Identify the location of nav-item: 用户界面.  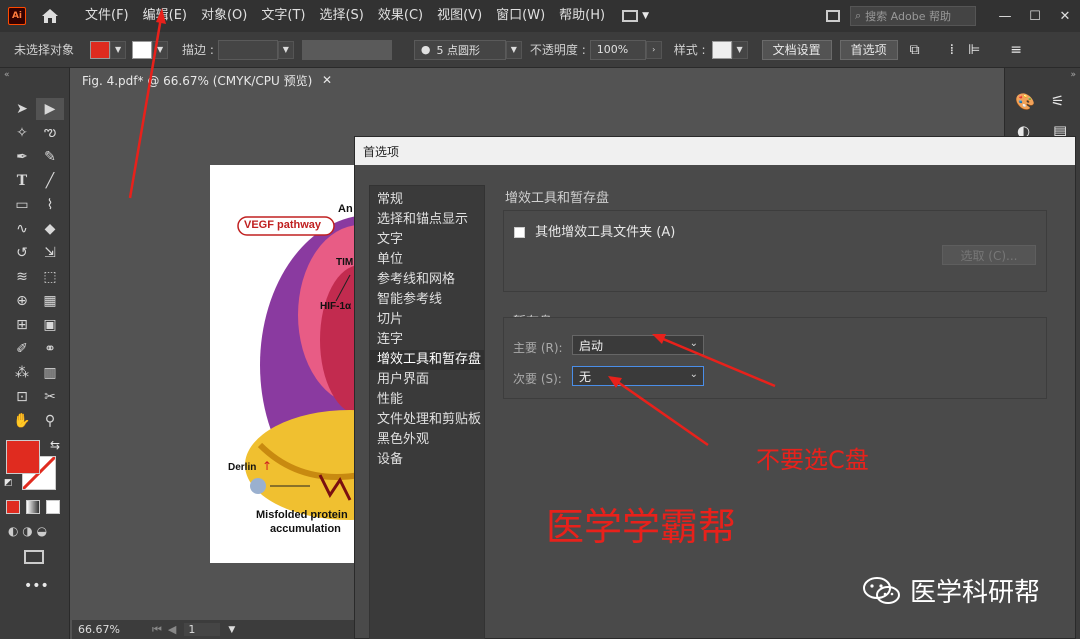
(427, 380).